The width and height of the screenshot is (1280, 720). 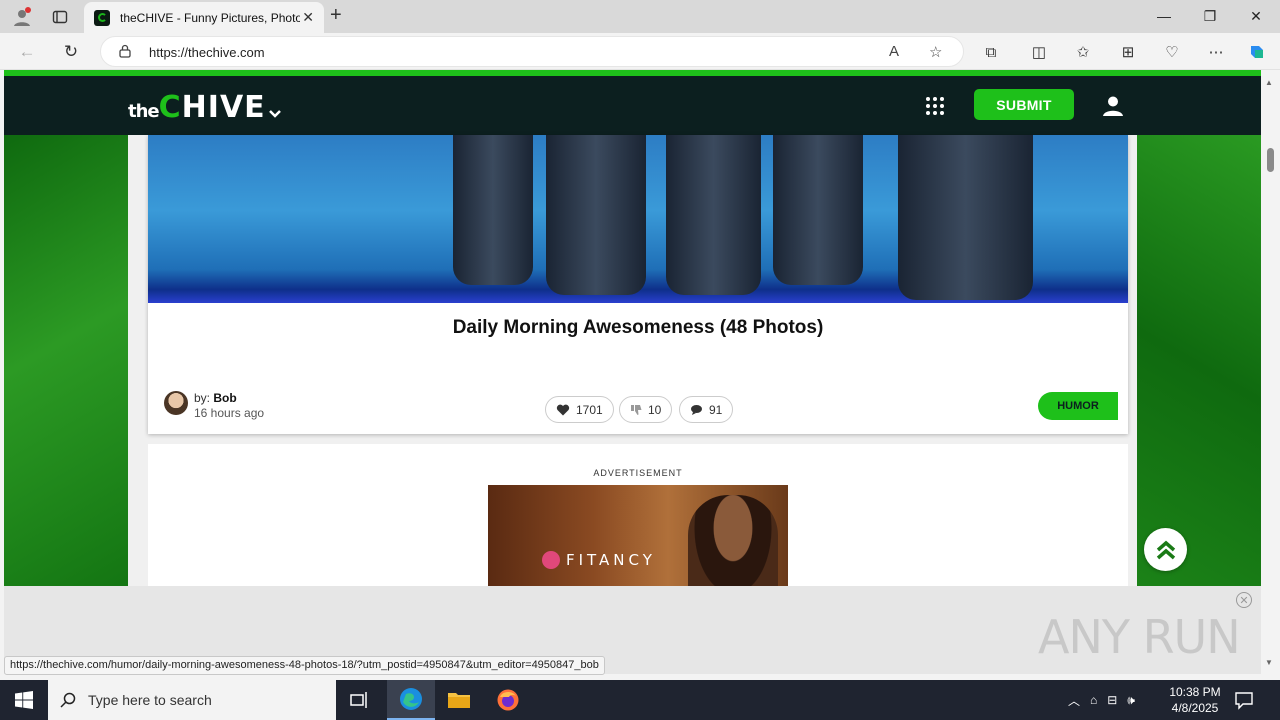 I want to click on firefox-icon, so click(x=508, y=700).